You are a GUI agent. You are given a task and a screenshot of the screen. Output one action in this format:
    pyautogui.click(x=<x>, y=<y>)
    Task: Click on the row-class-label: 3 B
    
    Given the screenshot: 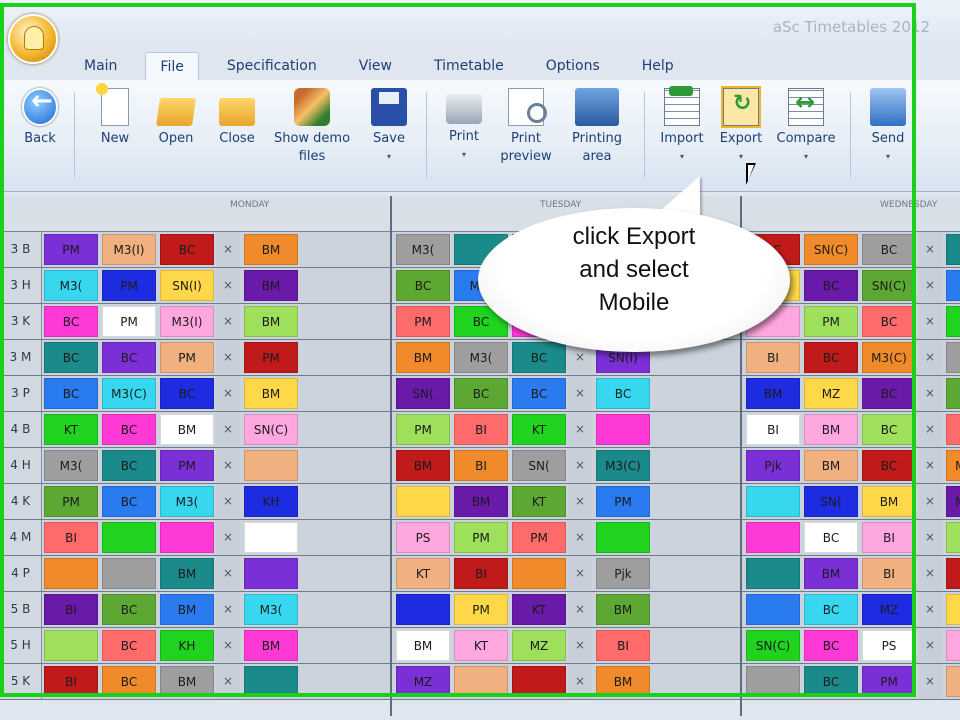 What is the action you would take?
    pyautogui.click(x=21, y=249)
    